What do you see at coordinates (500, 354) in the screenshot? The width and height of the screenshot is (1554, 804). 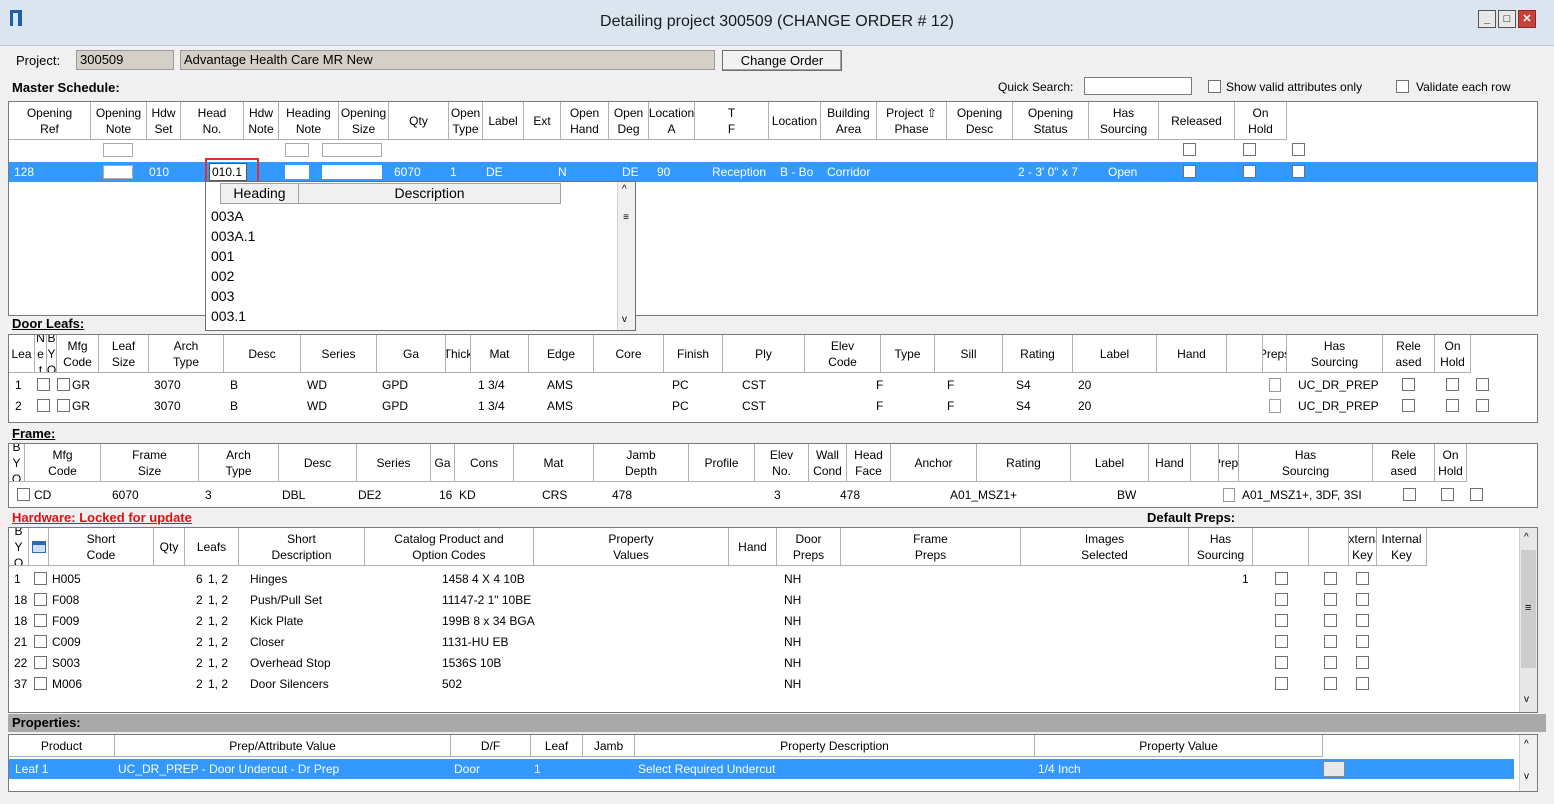 I see `door-header-10: Mat` at bounding box center [500, 354].